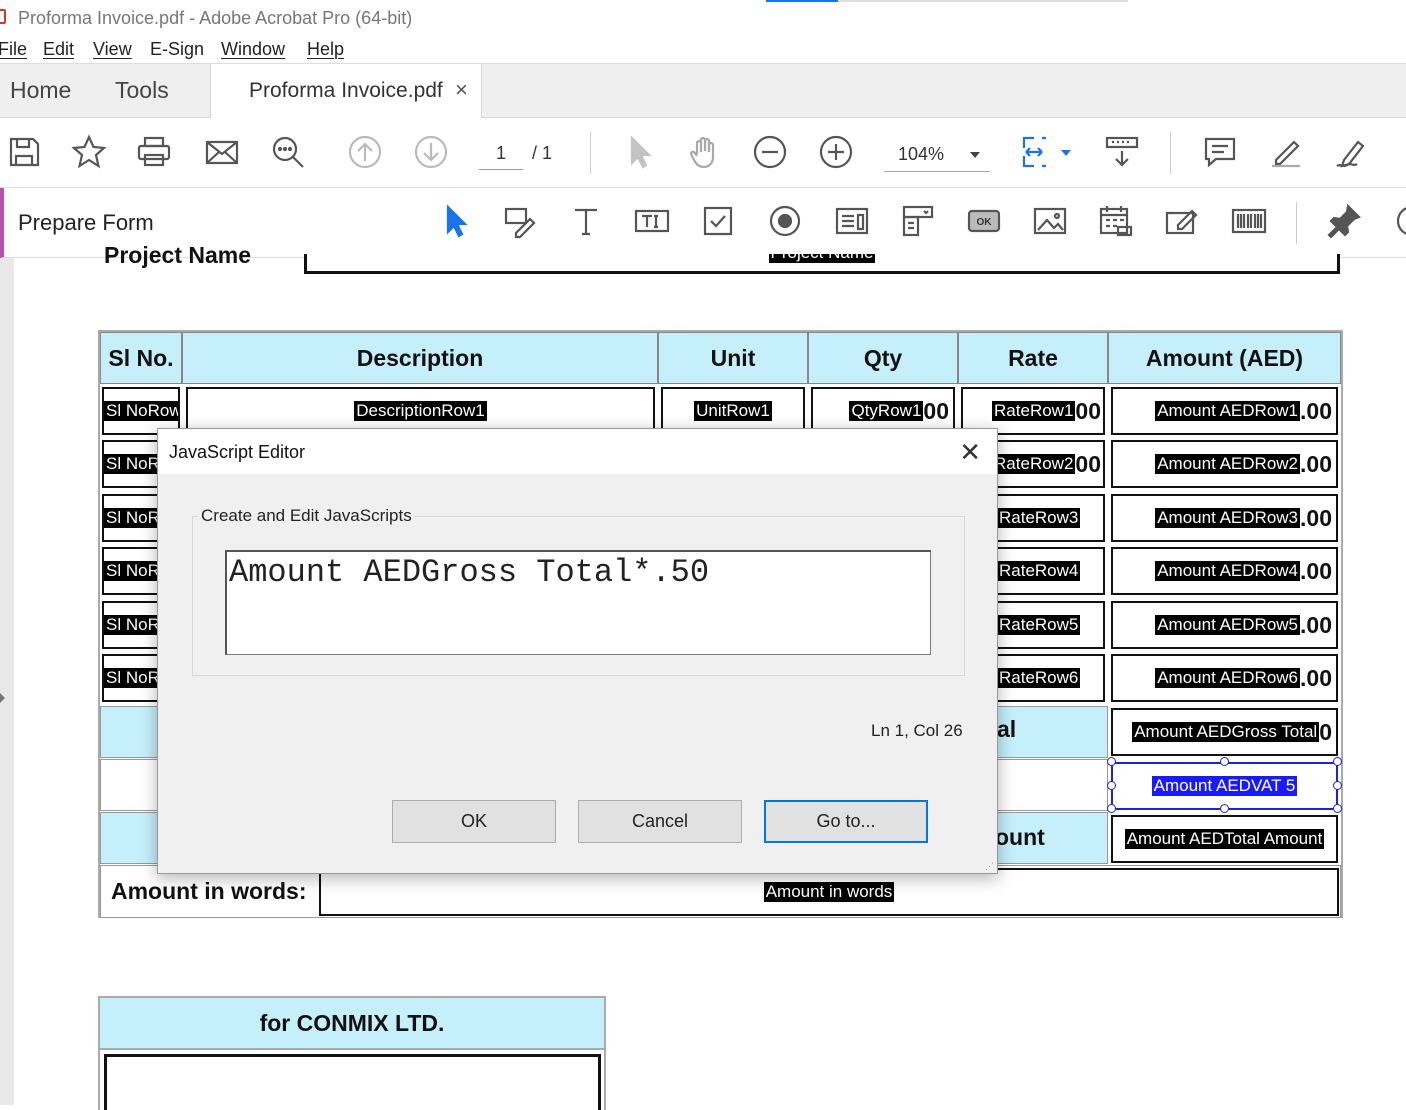  What do you see at coordinates (1228, 411) in the screenshot?
I see `amount-field-row1-label: Amount AEDRow1` at bounding box center [1228, 411].